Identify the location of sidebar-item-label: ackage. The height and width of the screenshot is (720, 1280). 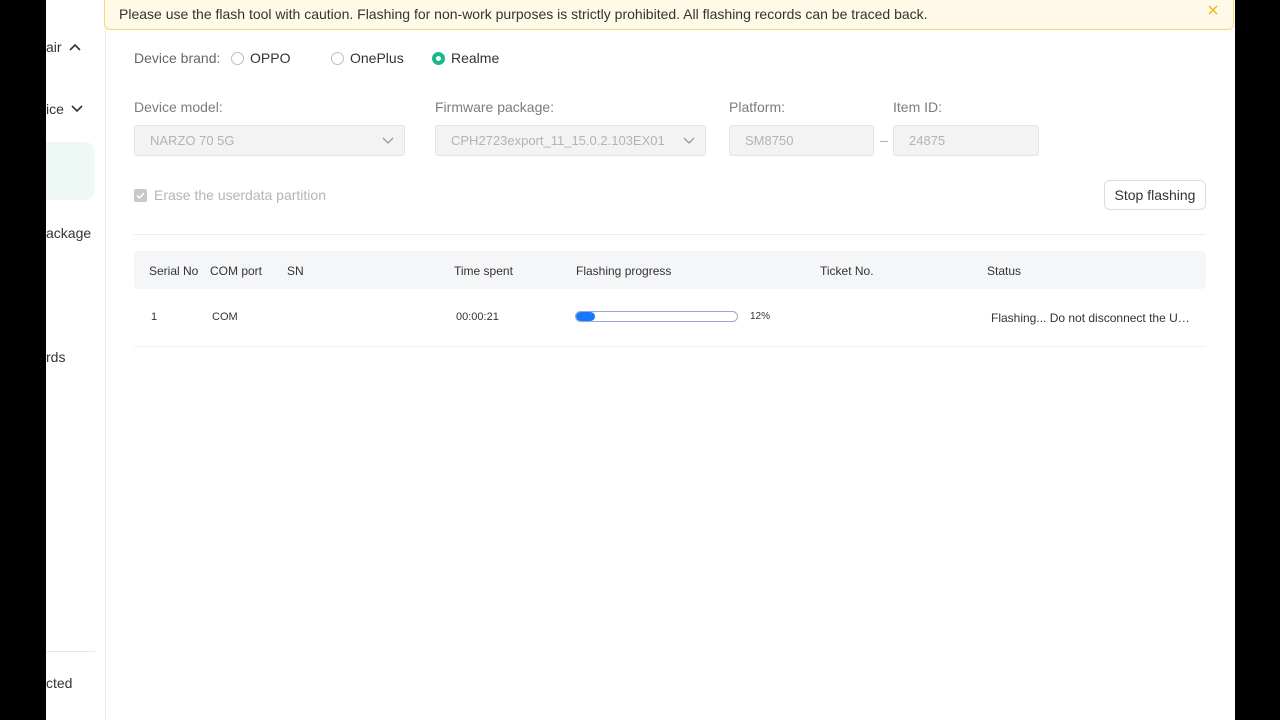
(69, 233).